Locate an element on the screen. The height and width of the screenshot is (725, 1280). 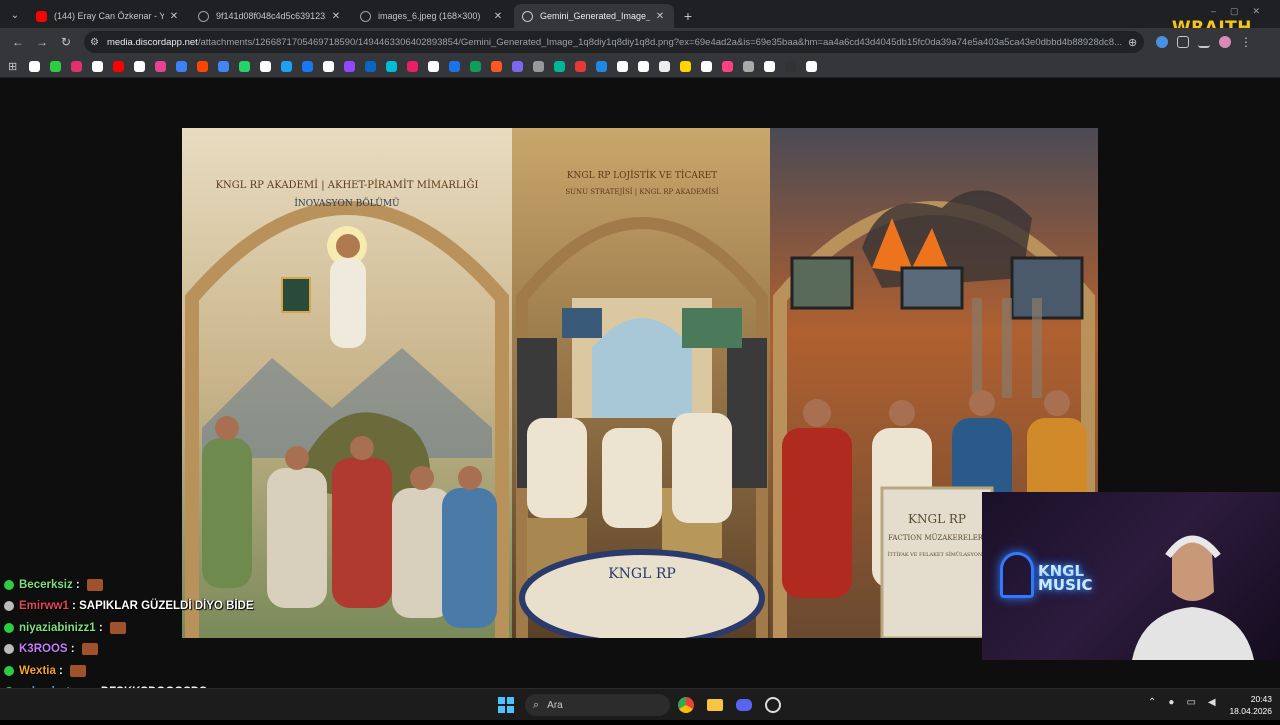
speaker-icon: ◀ is located at coordinates (1212, 702).